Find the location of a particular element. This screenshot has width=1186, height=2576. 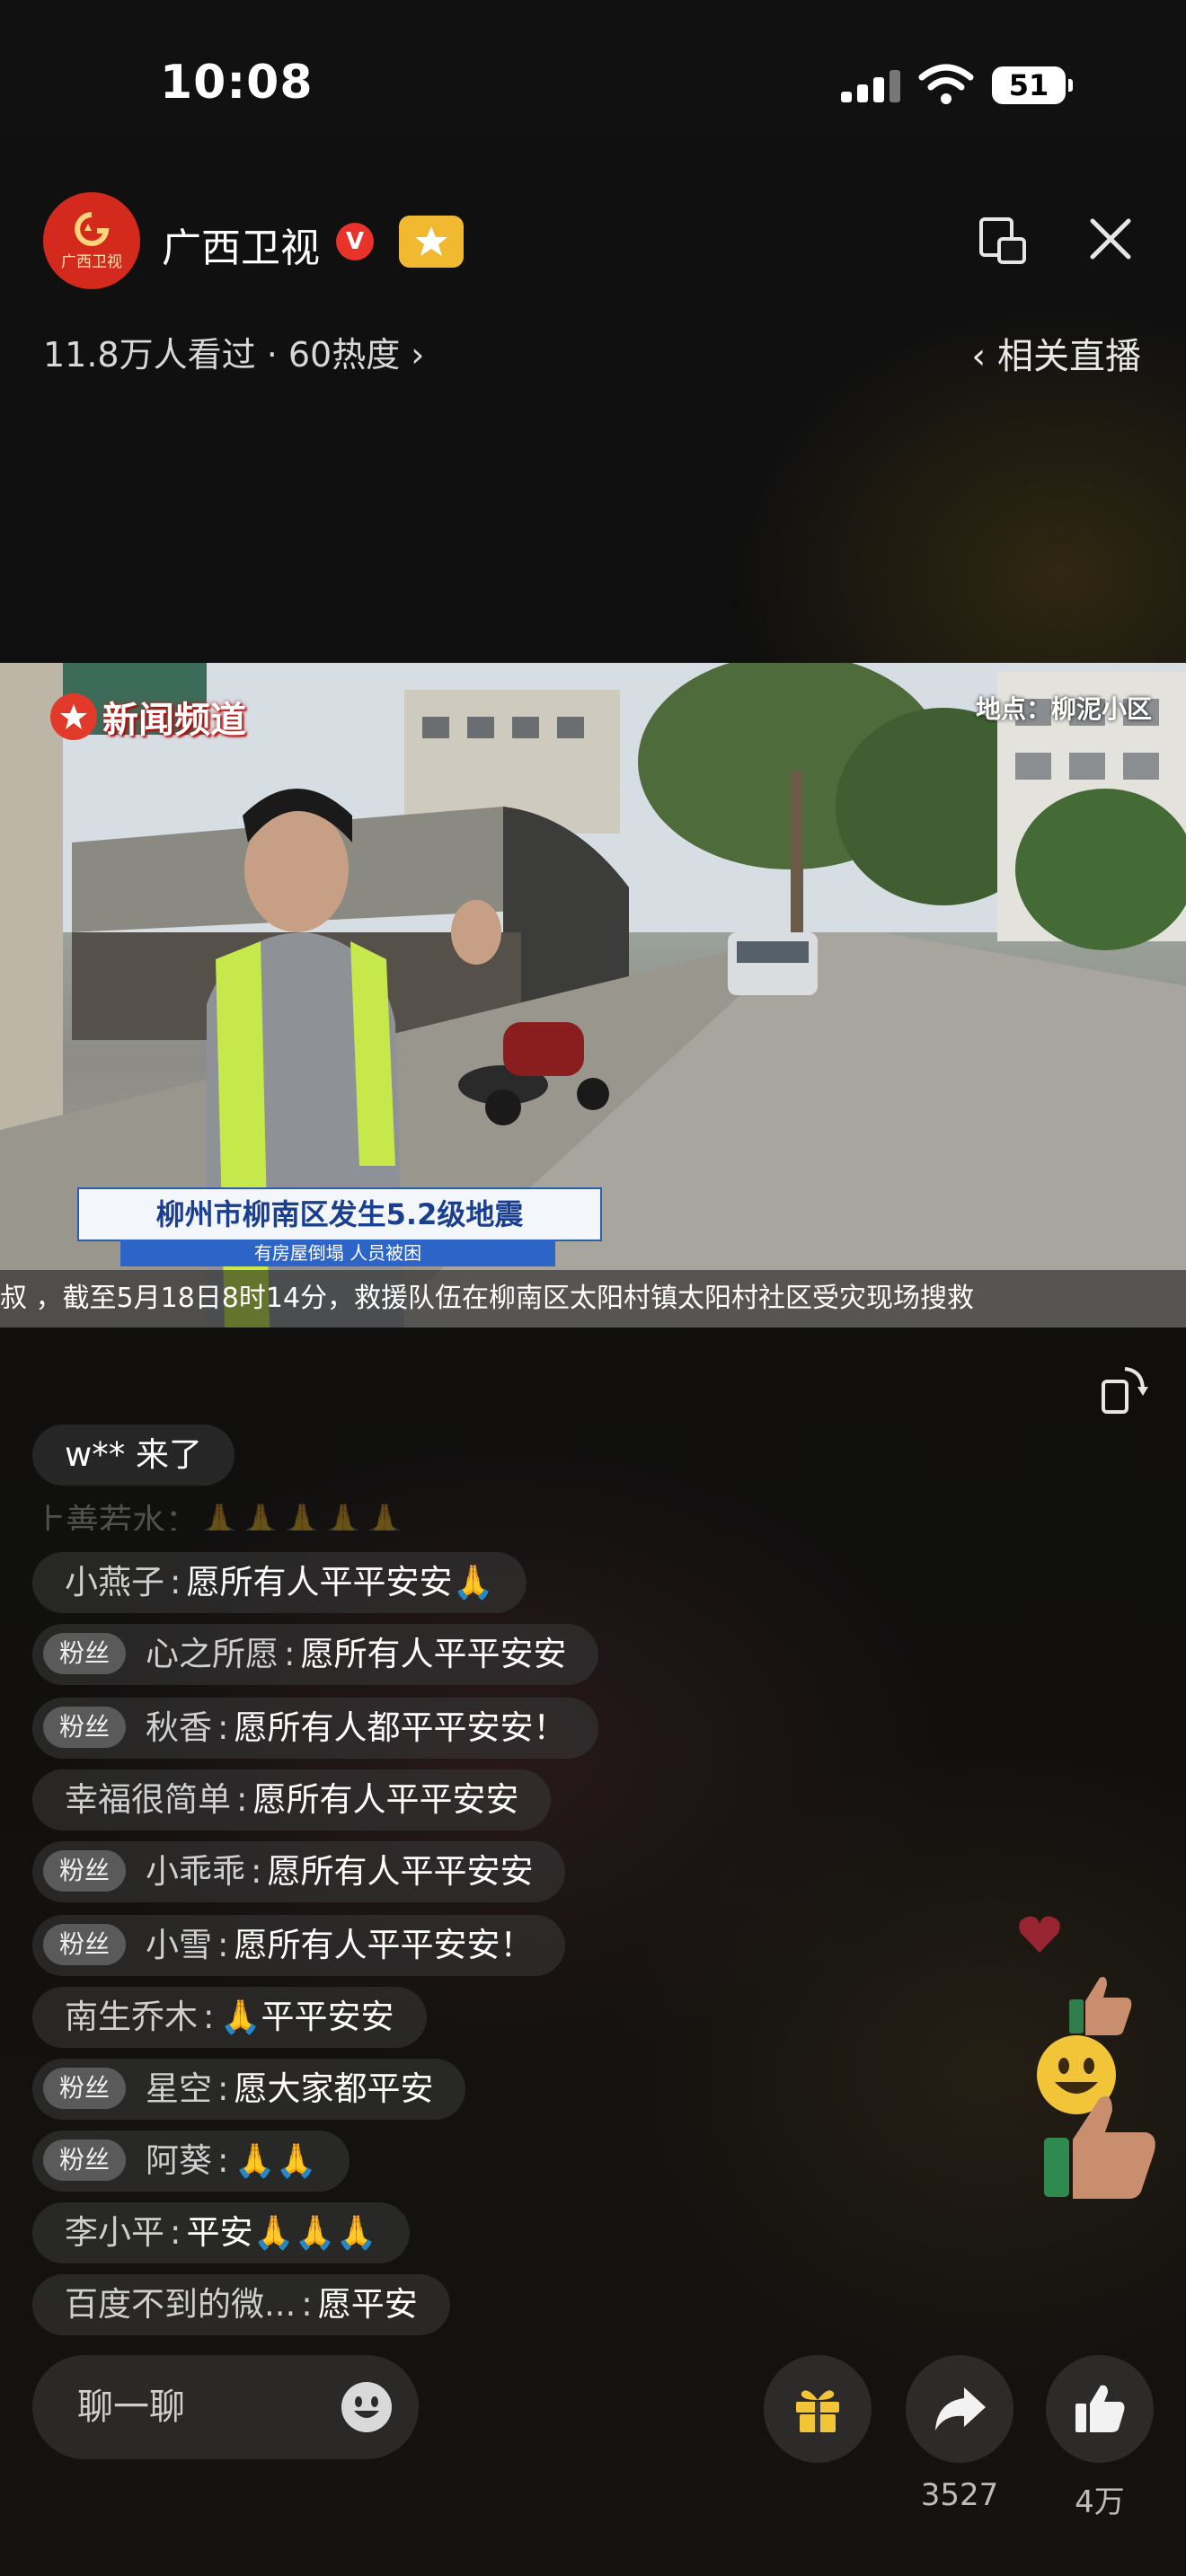

wifi-icon is located at coordinates (946, 84).